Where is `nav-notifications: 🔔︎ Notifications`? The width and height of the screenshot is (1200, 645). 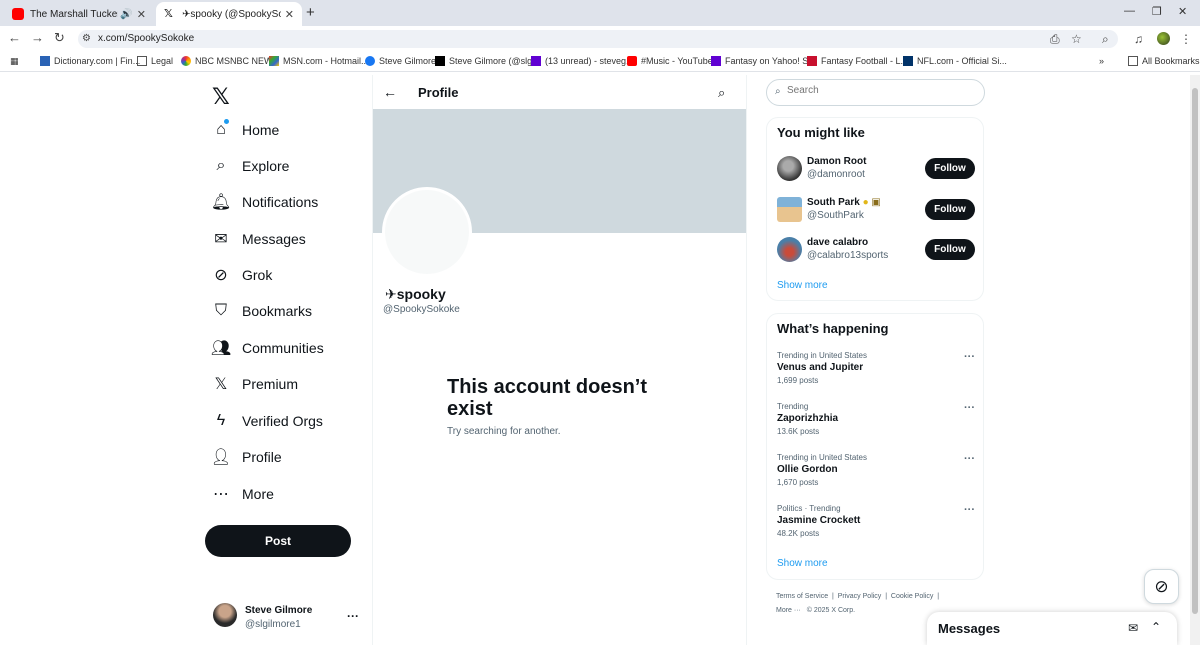
nav-notifications: 🔔︎ Notifications is located at coordinates (264, 202).